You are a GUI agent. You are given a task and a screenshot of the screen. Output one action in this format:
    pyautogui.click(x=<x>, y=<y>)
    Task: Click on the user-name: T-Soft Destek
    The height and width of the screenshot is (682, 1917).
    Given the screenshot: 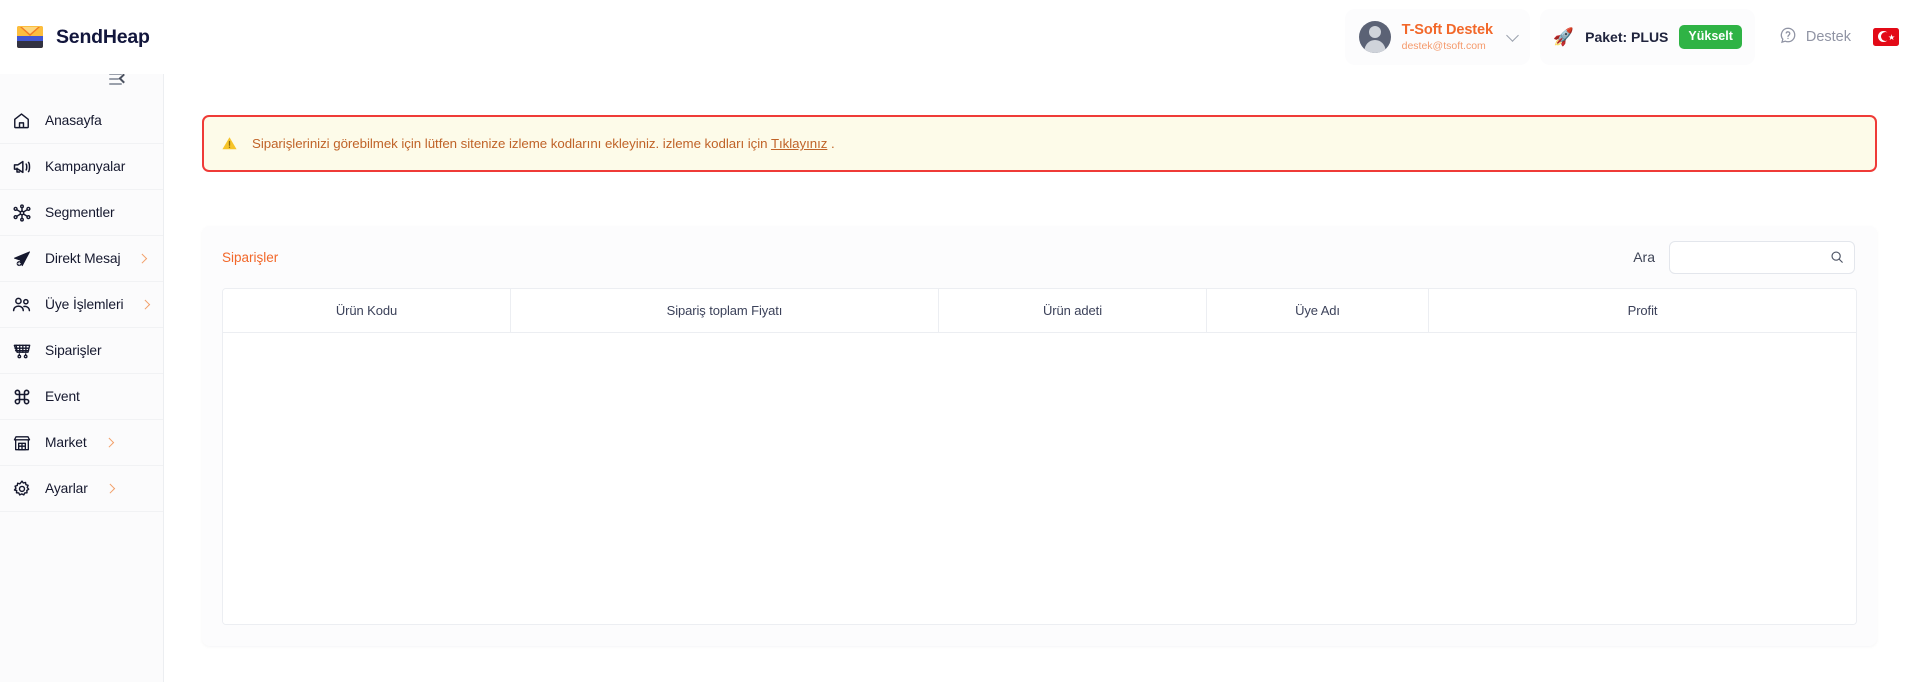 What is the action you would take?
    pyautogui.click(x=1447, y=29)
    